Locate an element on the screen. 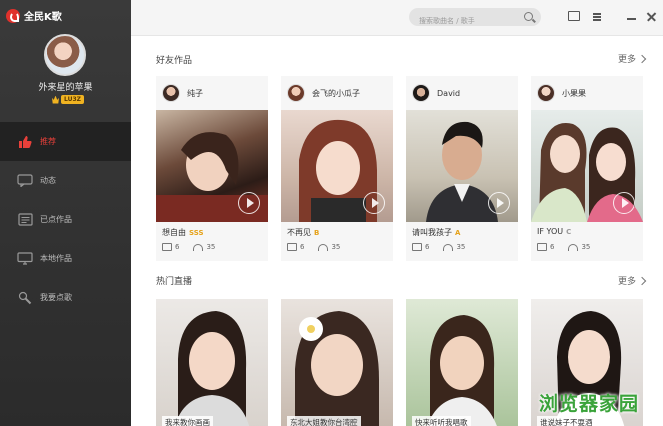 The image size is (663, 426). friends-more-link: 更多 is located at coordinates (632, 58).